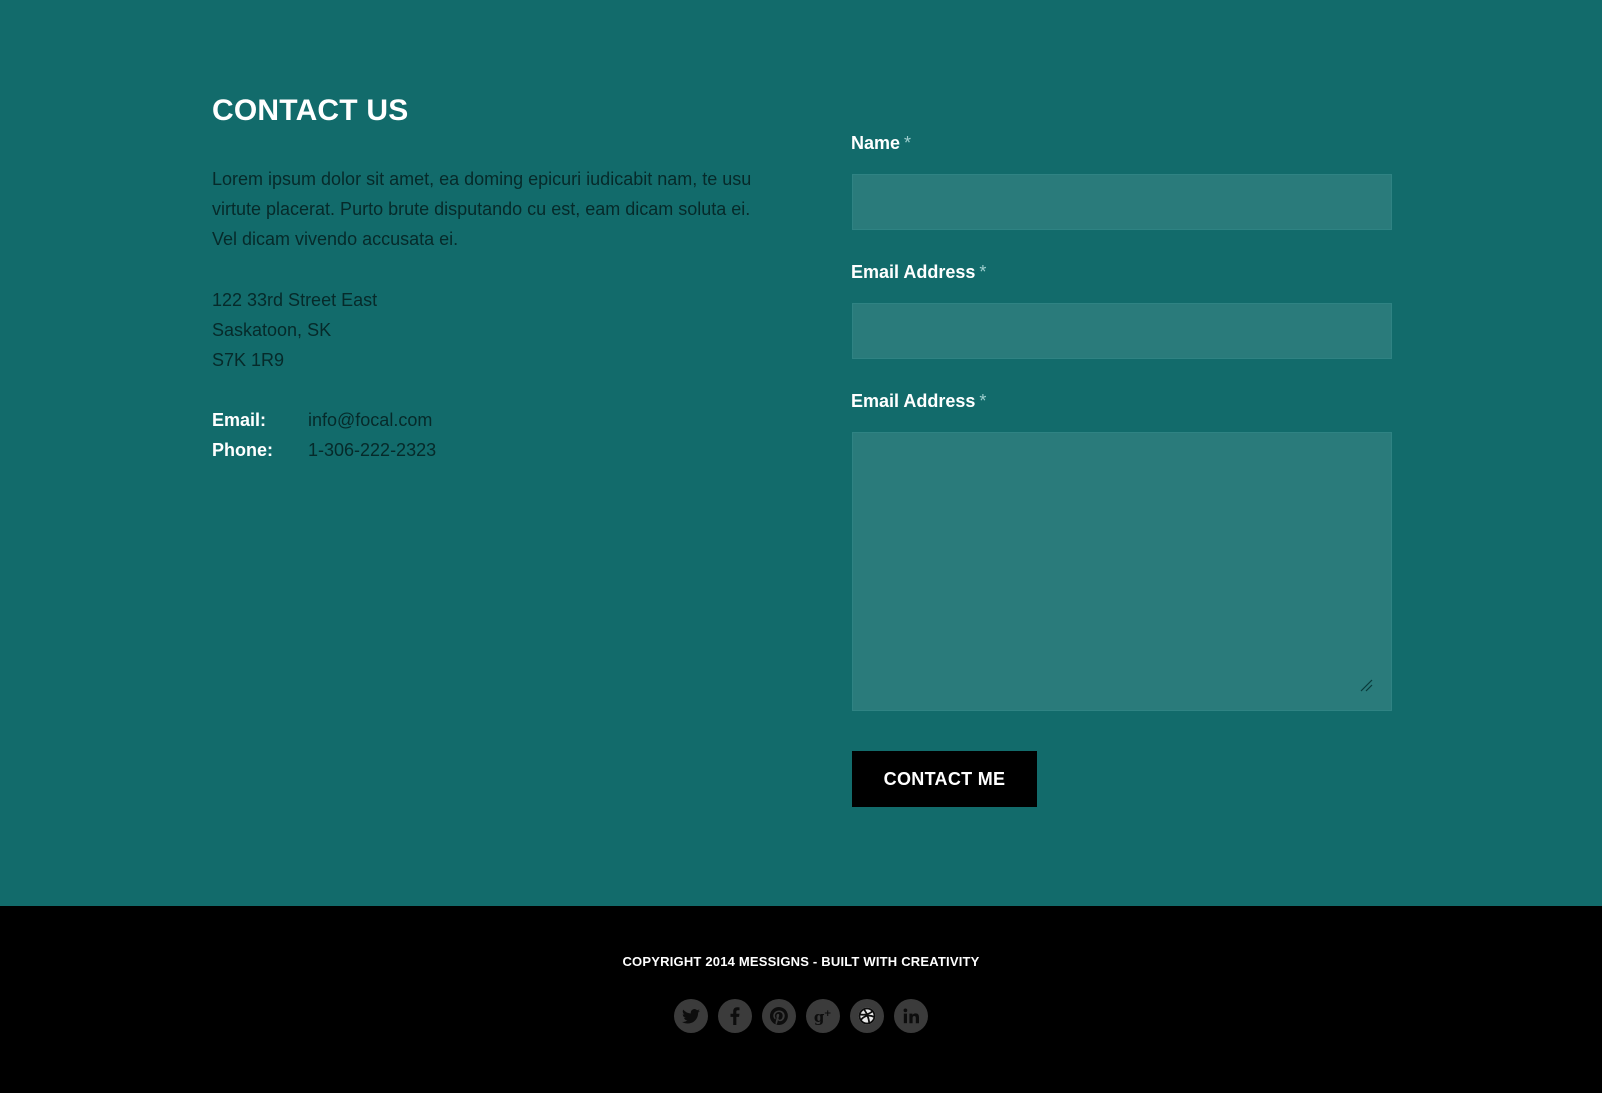 The width and height of the screenshot is (1602, 1093). I want to click on pinterest-icon, so click(779, 1016).